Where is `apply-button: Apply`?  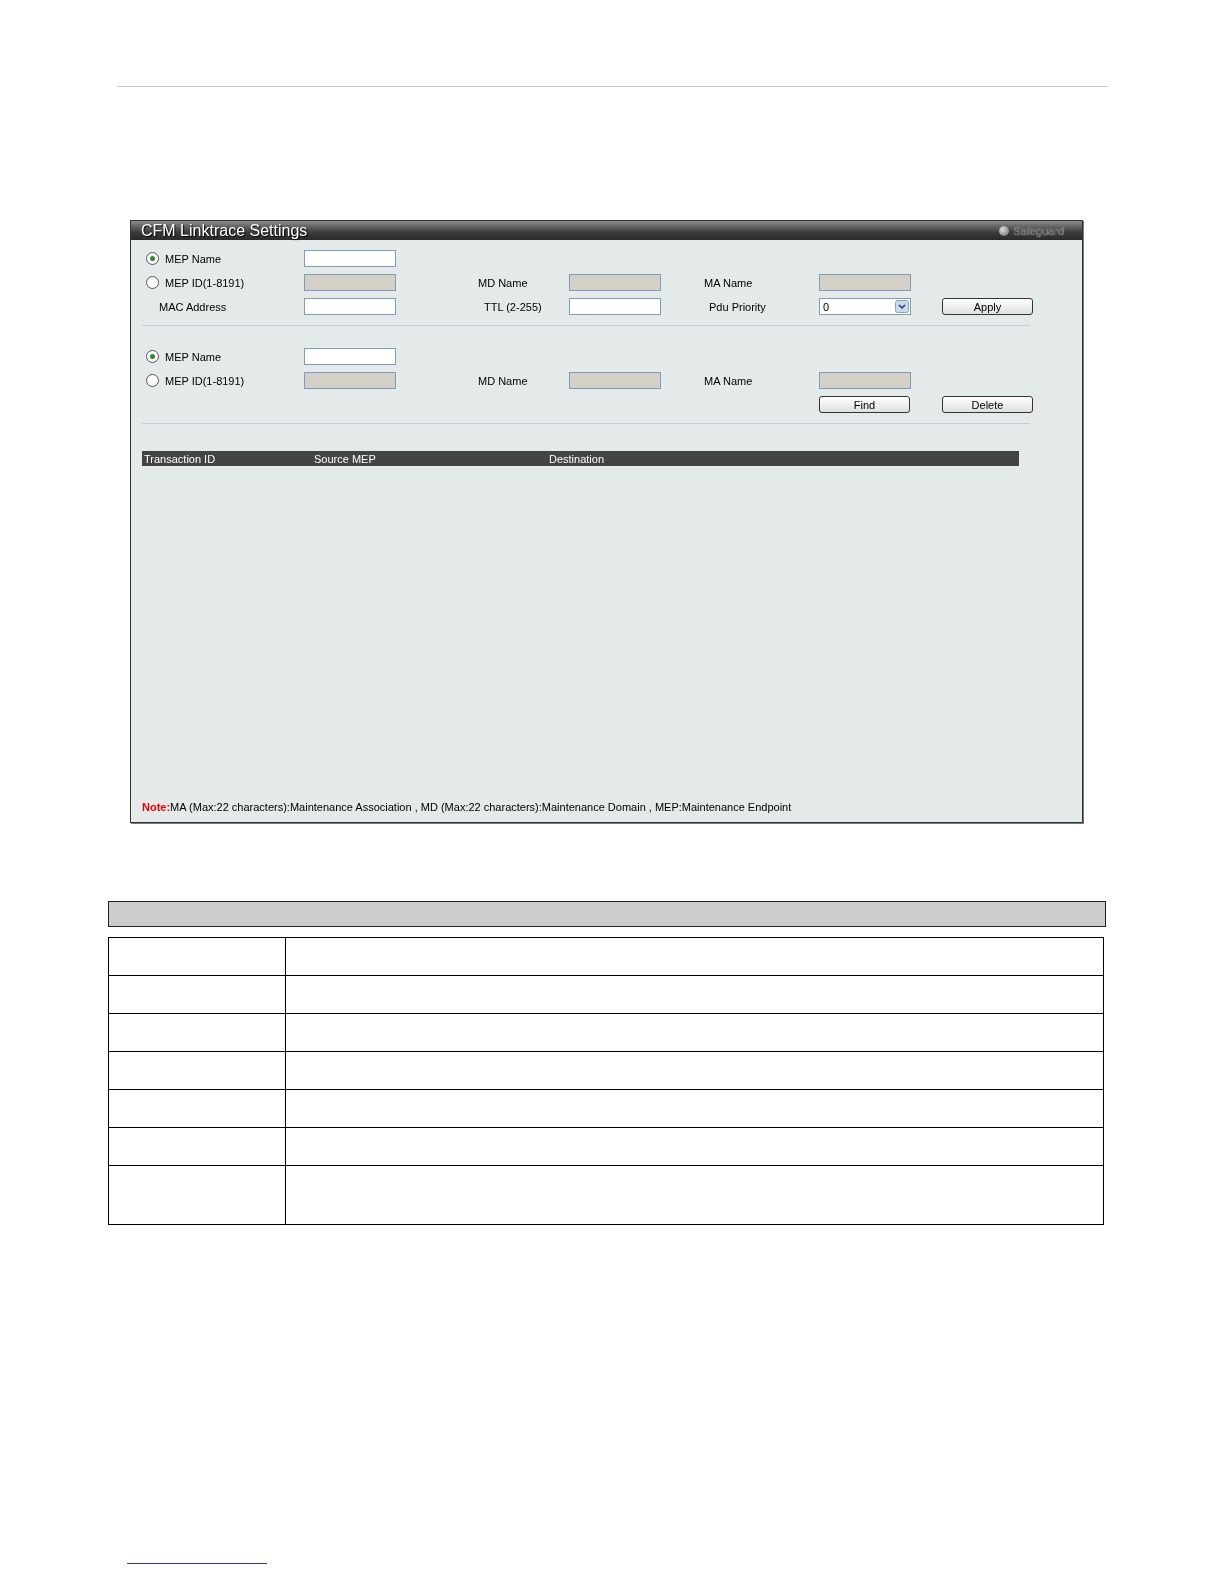 apply-button: Apply is located at coordinates (987, 306).